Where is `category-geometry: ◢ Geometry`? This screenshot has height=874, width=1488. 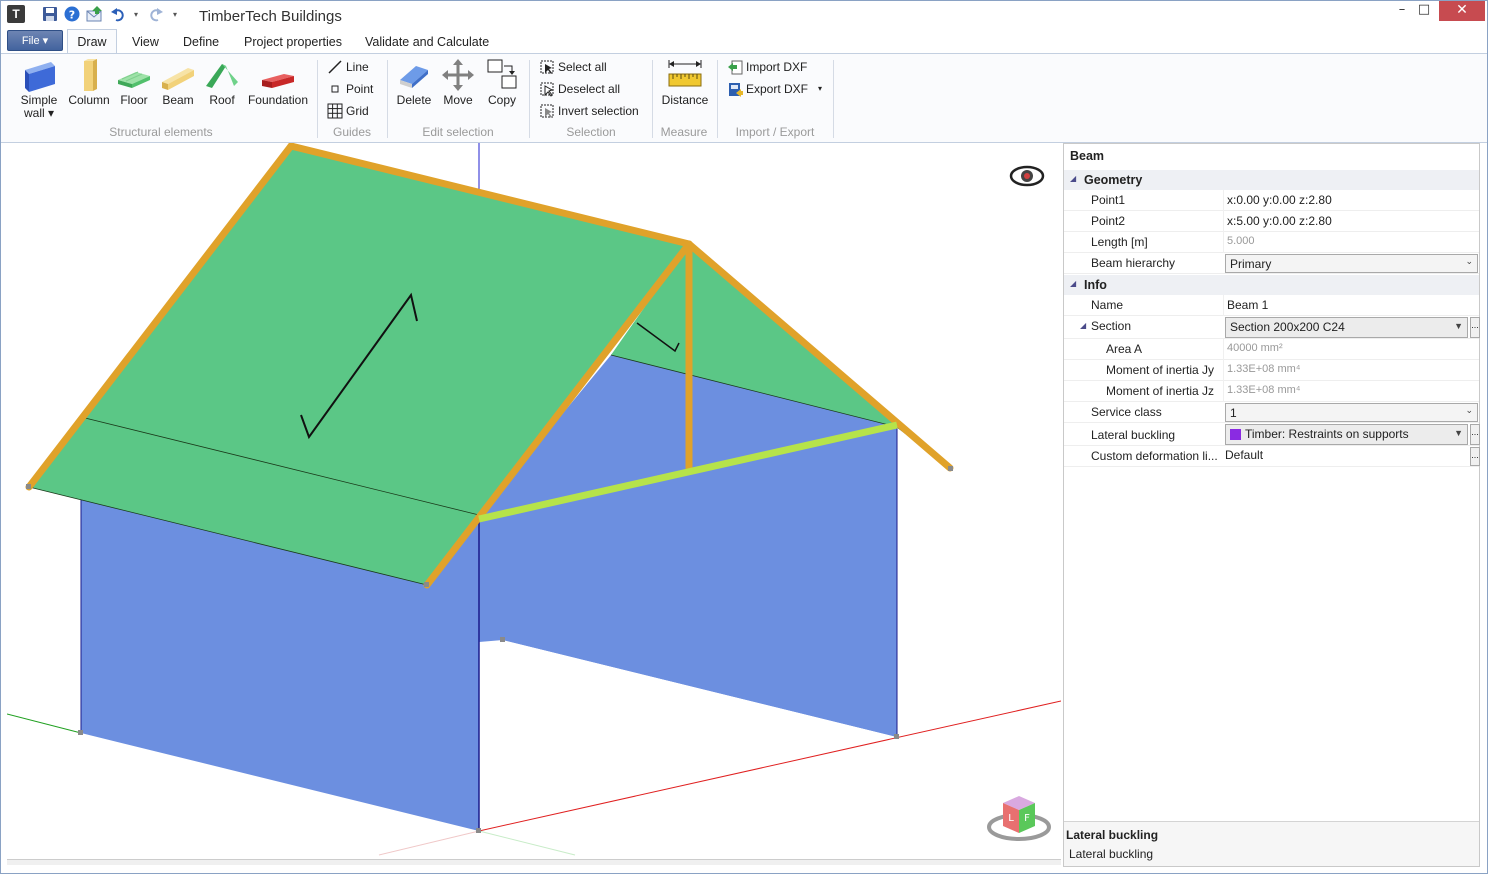 category-geometry: ◢ Geometry is located at coordinates (1271, 180).